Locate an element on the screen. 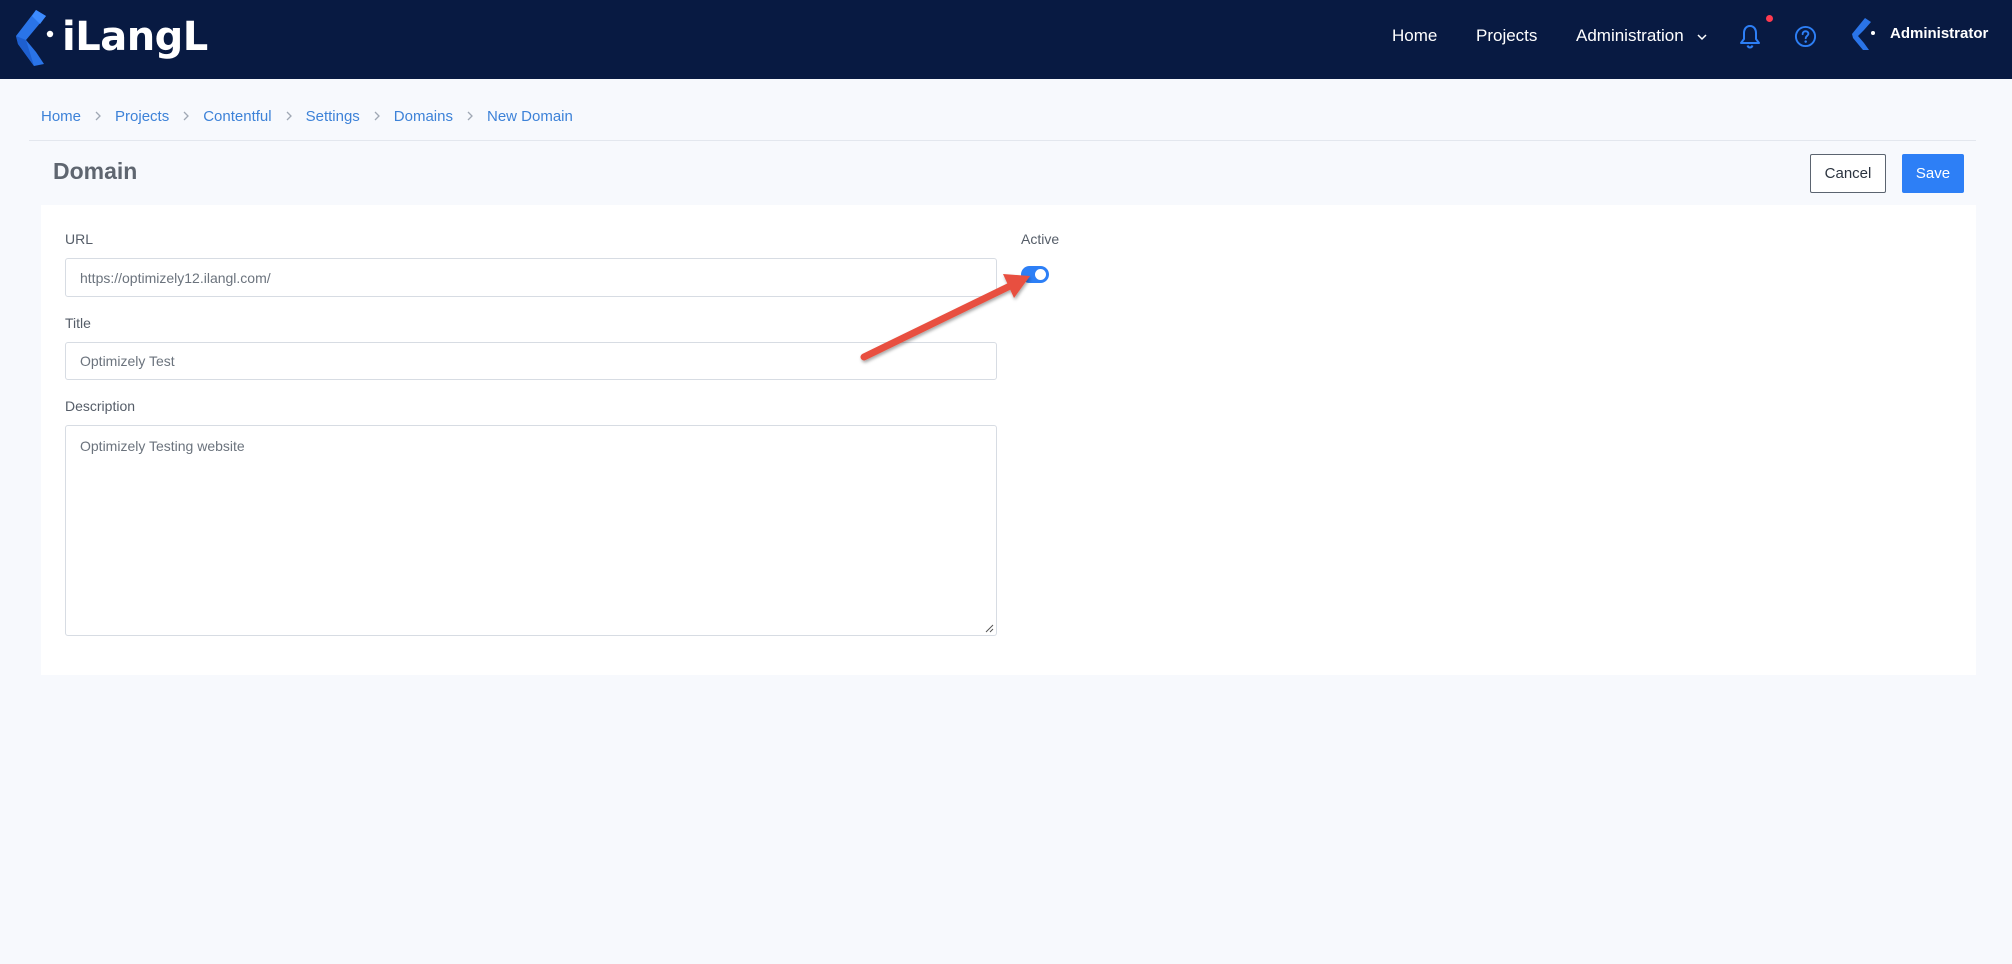 Image resolution: width=2012 pixels, height=964 pixels. active-toggle is located at coordinates (1035, 274).